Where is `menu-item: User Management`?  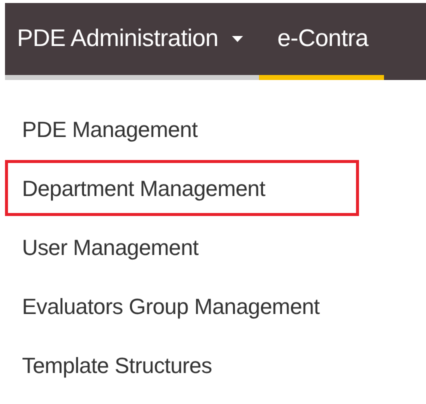 menu-item: User Management is located at coordinates (110, 247).